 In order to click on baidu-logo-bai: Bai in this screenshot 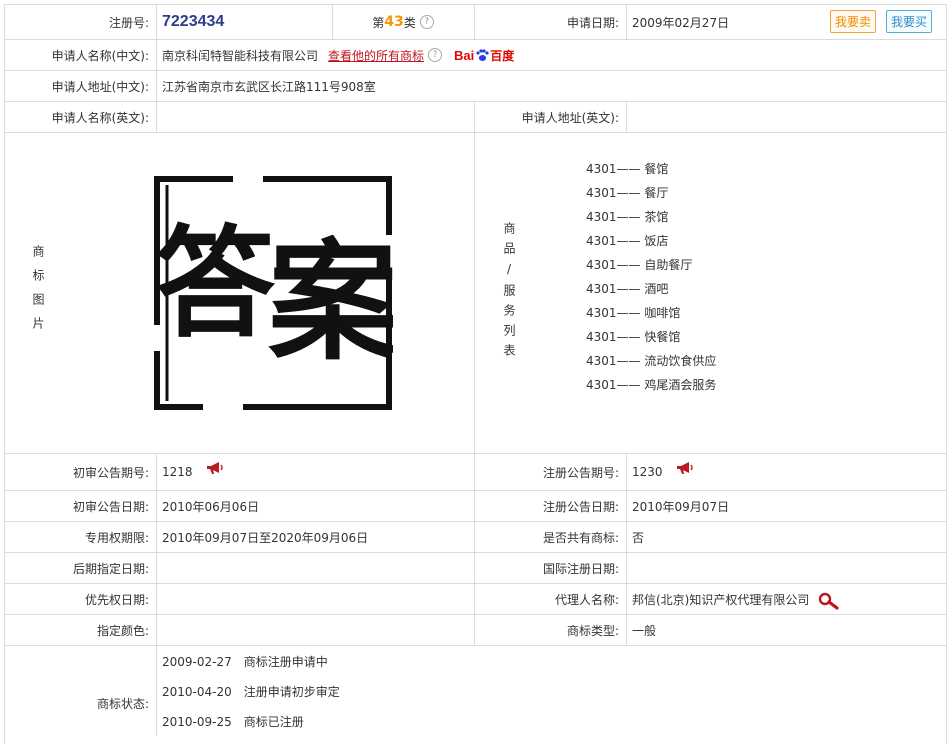, I will do `click(464, 55)`.